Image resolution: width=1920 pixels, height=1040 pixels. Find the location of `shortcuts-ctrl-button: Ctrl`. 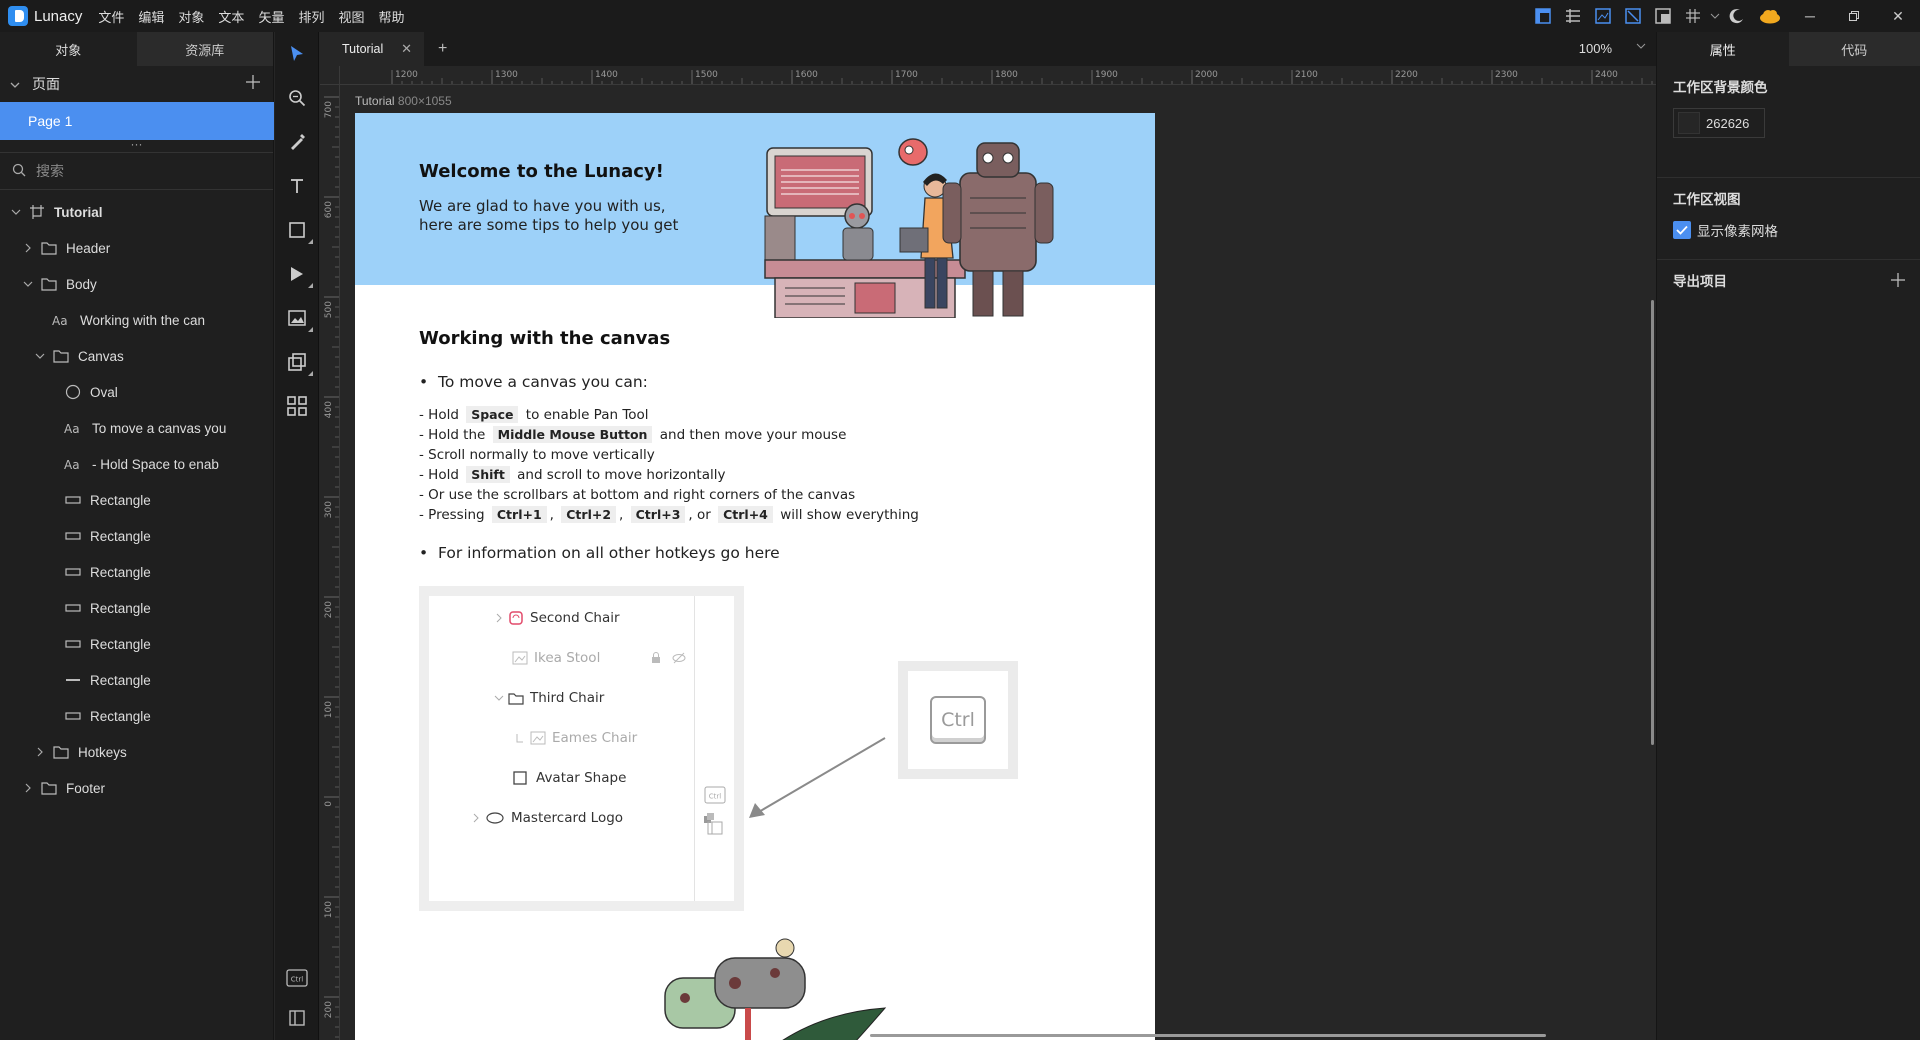

shortcuts-ctrl-button: Ctrl is located at coordinates (297, 978).